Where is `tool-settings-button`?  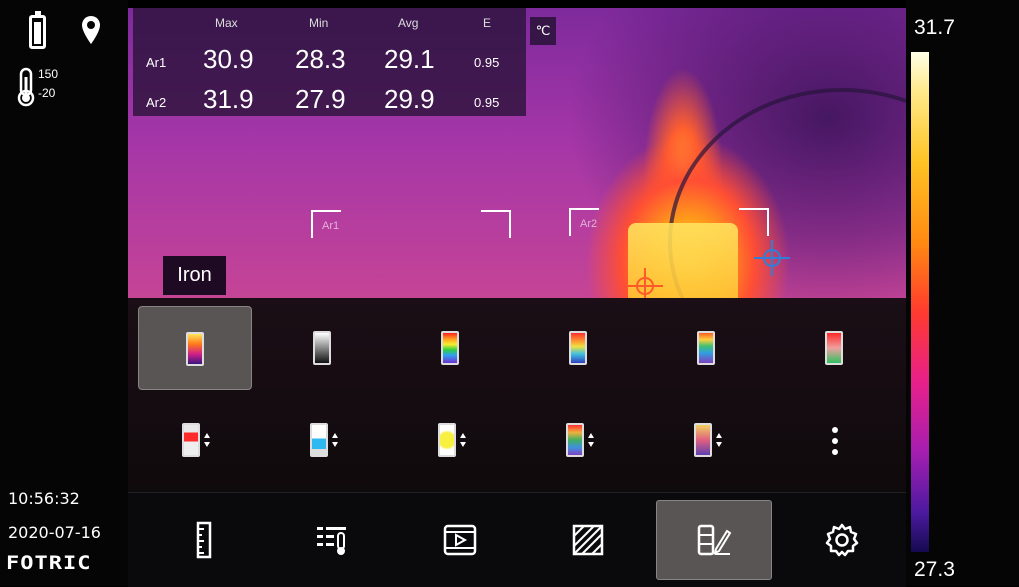 tool-settings-button is located at coordinates (842, 540).